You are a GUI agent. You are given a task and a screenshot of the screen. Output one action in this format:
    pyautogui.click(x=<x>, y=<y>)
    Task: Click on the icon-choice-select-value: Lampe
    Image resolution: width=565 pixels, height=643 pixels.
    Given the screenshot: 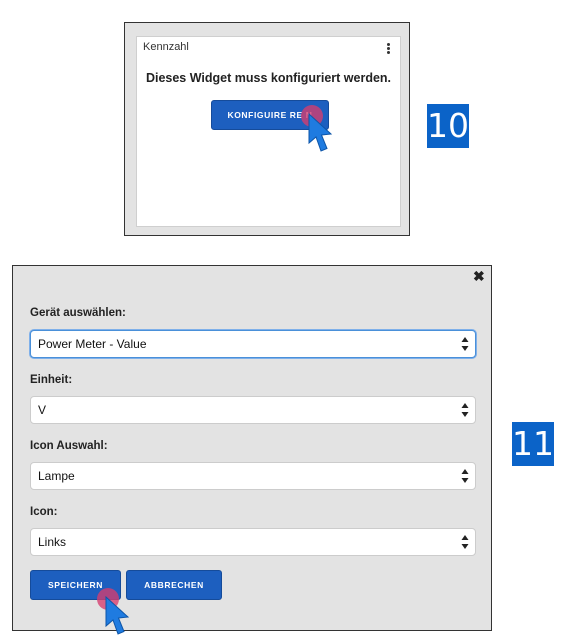 What is the action you would take?
    pyautogui.click(x=56, y=476)
    